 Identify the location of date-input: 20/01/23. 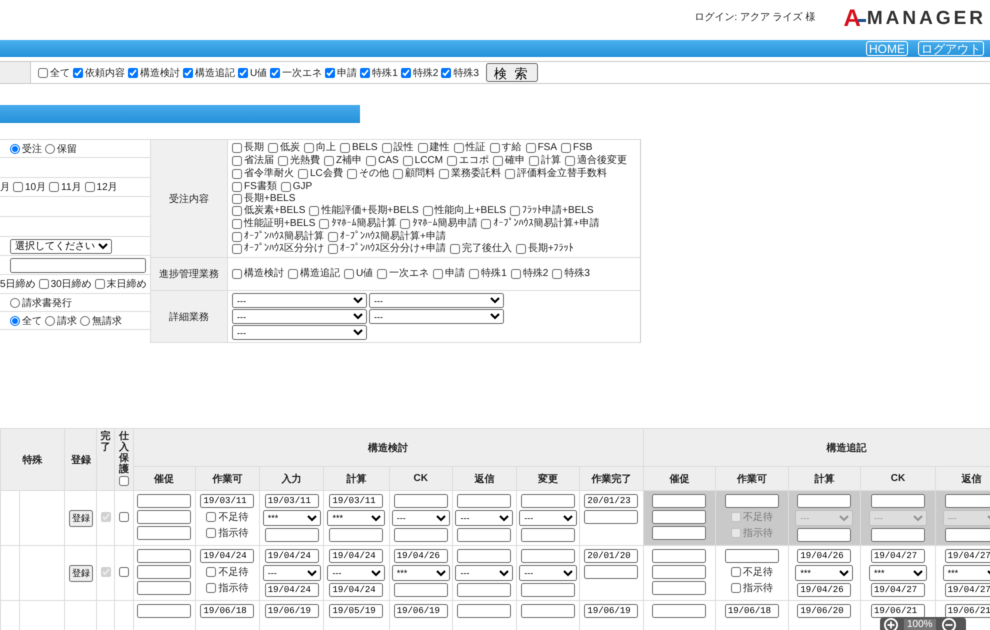
(611, 501).